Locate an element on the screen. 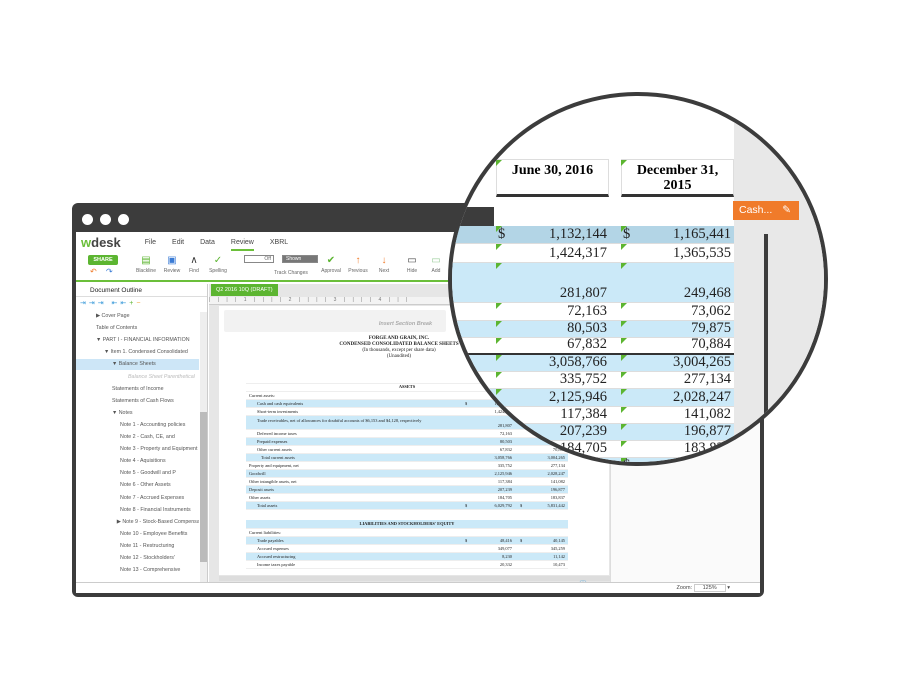  menu-data: Data is located at coordinates (207, 242).